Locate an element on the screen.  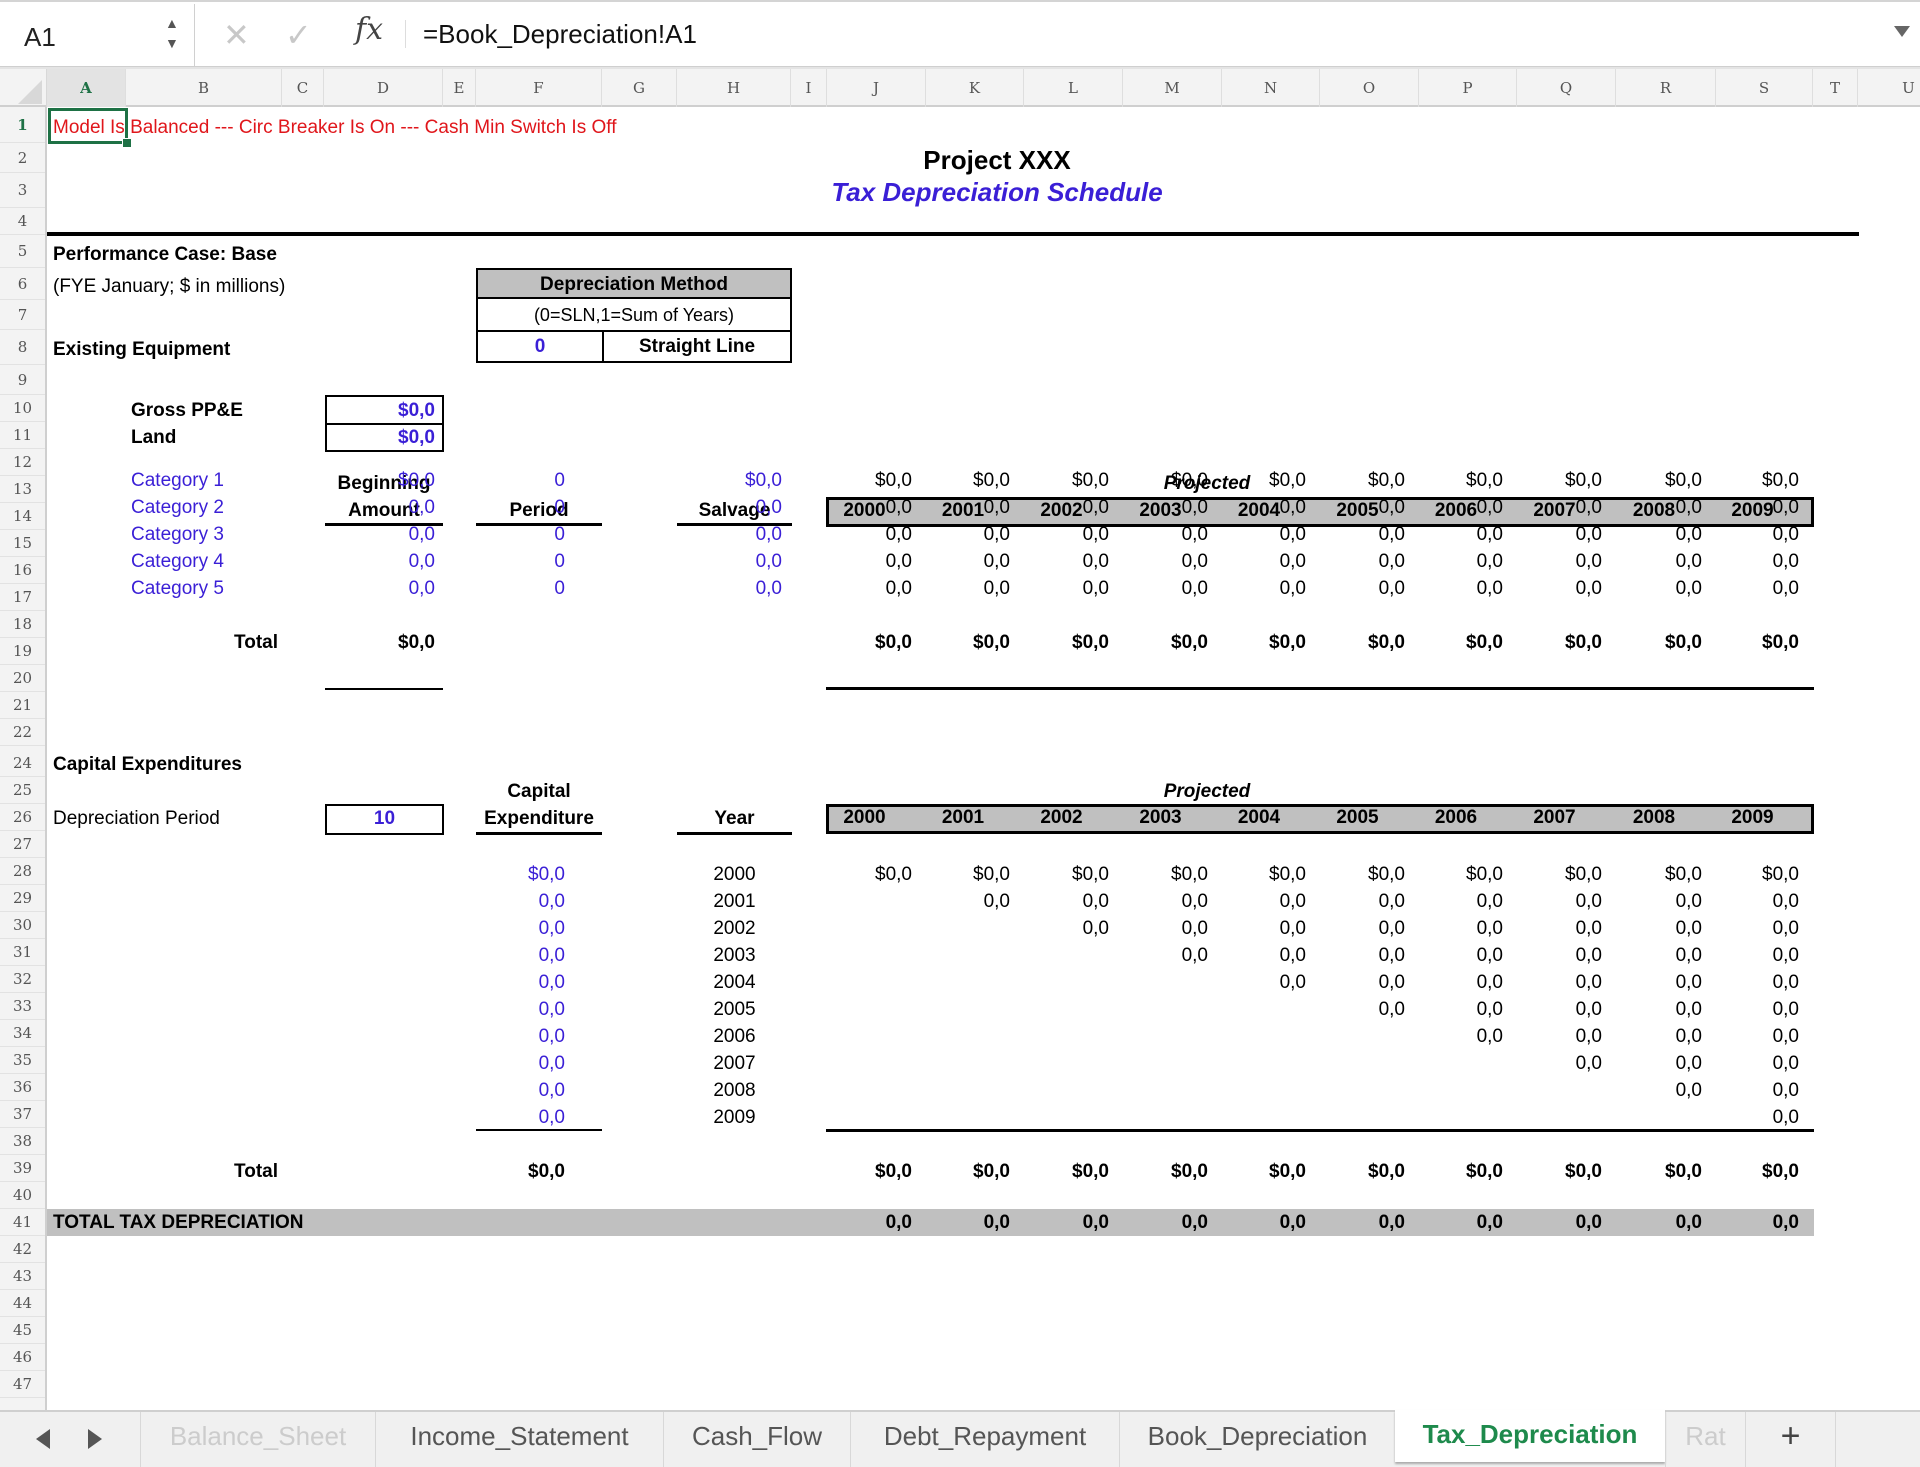
row-header-47: 47 is located at coordinates (22, 1384).